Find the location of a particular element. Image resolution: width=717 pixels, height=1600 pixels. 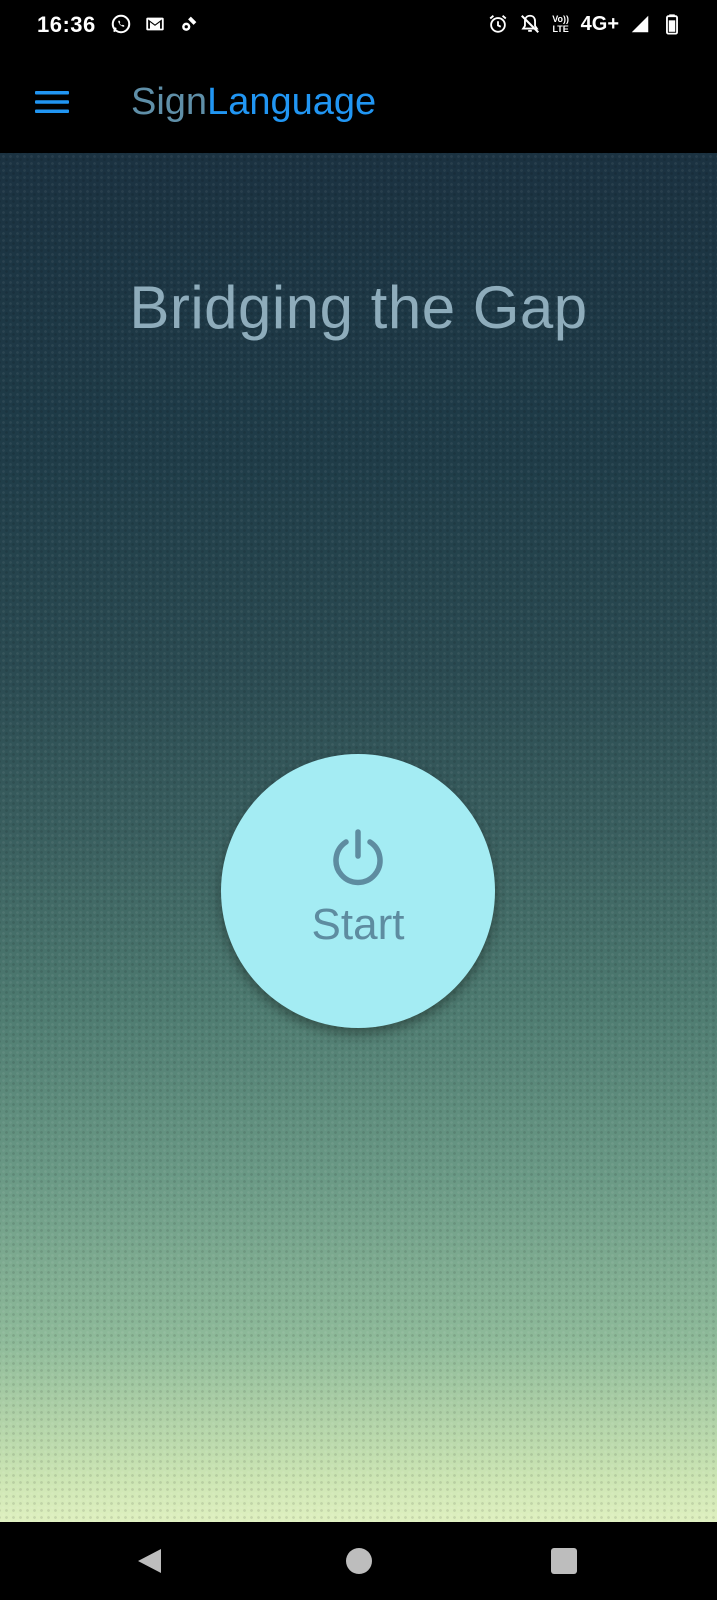

battery-icon is located at coordinates (672, 24).